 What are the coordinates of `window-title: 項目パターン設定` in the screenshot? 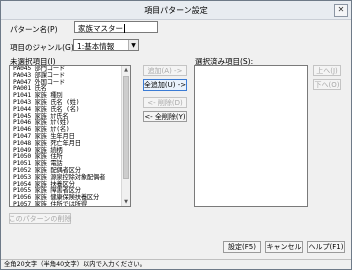 It's located at (176, 10).